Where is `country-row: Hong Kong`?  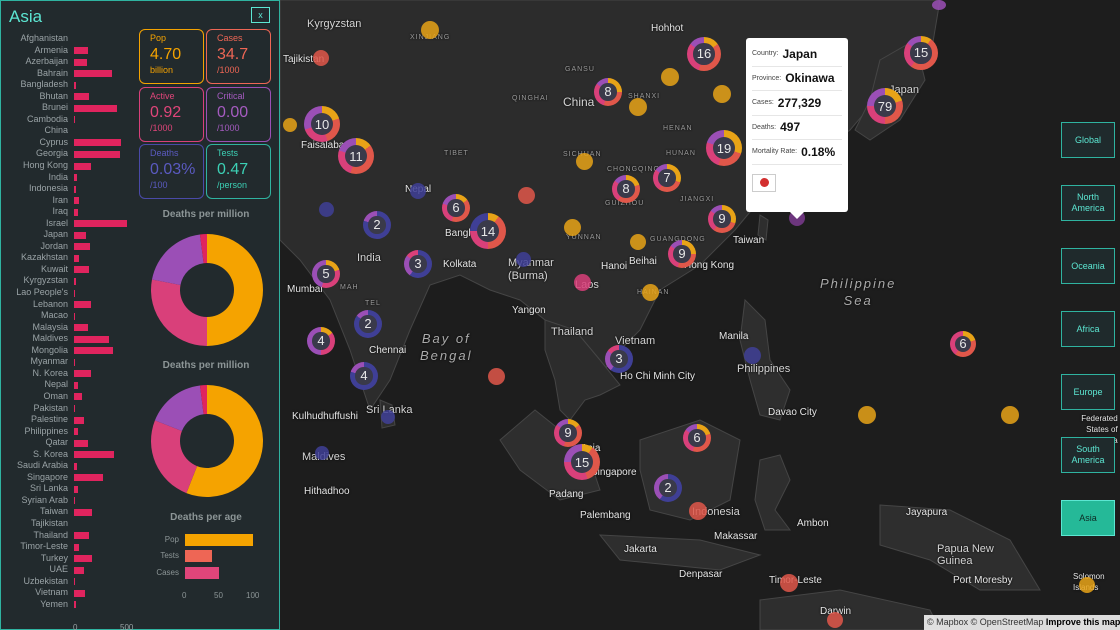 country-row: Hong Kong is located at coordinates (66, 166).